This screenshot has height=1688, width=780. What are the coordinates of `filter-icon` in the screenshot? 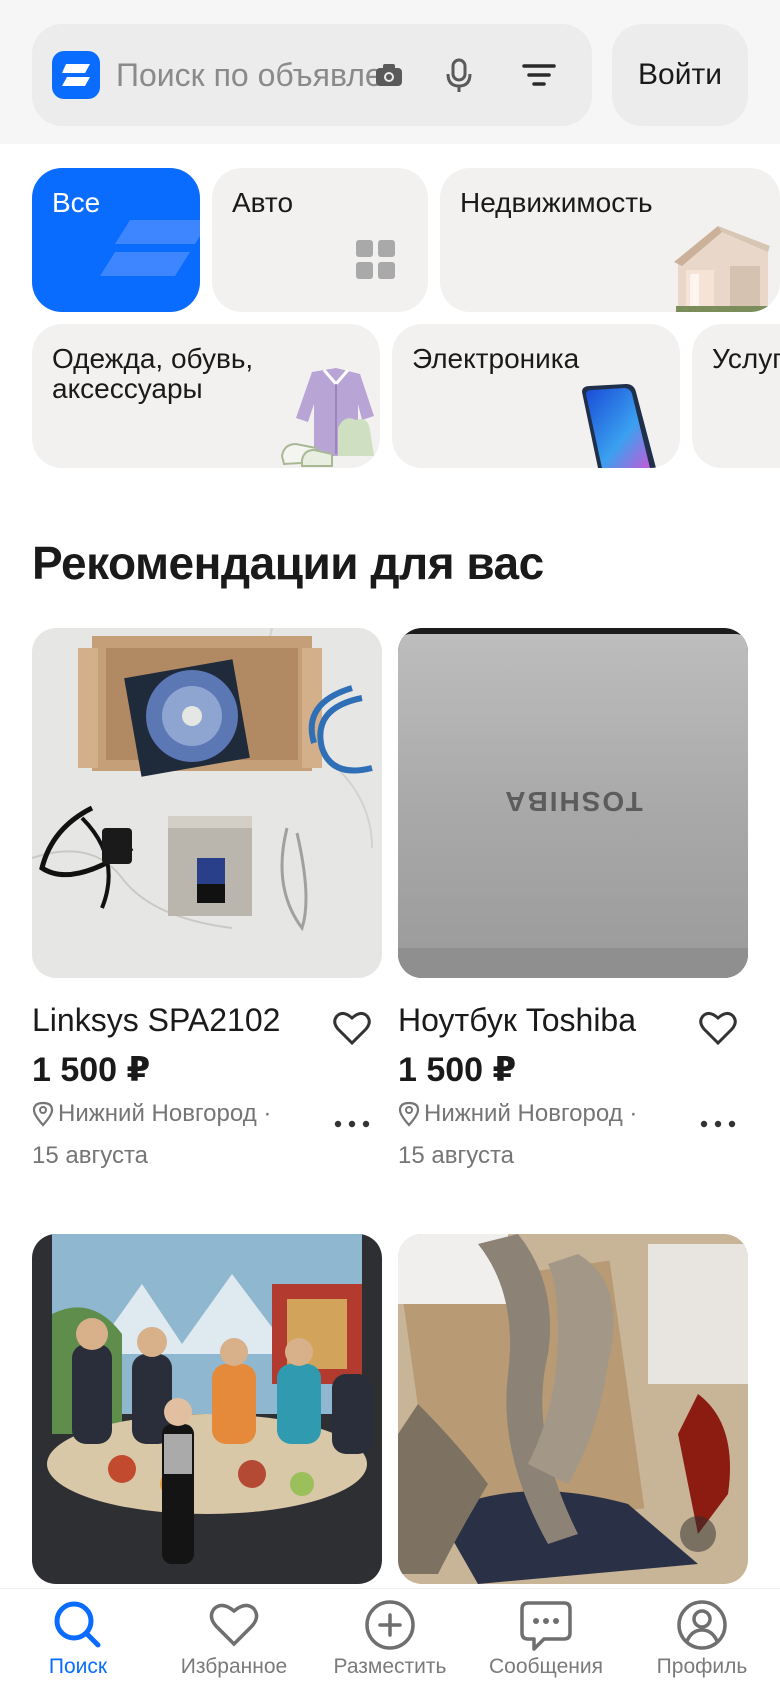 It's located at (539, 75).